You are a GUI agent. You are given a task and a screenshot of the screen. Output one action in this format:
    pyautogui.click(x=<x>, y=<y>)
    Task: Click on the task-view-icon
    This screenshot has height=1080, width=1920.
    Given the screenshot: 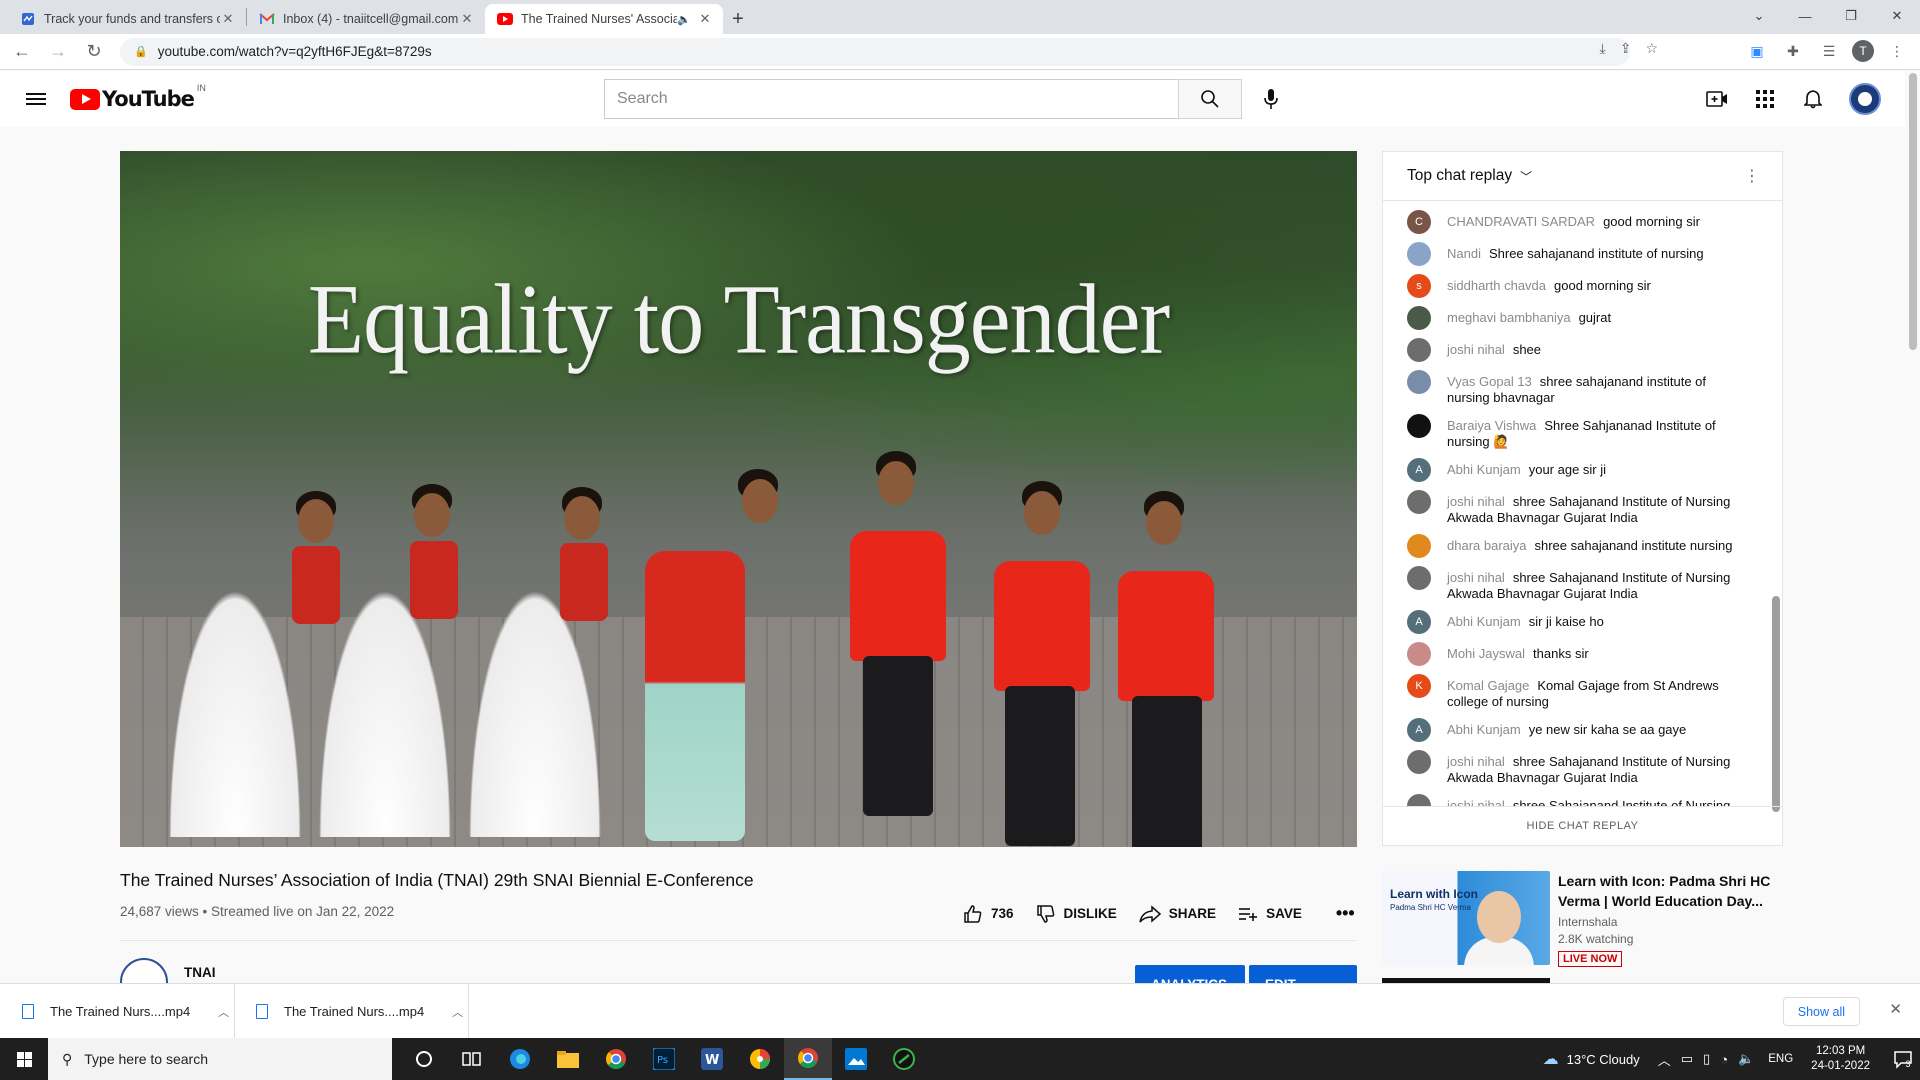 What is the action you would take?
    pyautogui.click(x=472, y=1059)
    